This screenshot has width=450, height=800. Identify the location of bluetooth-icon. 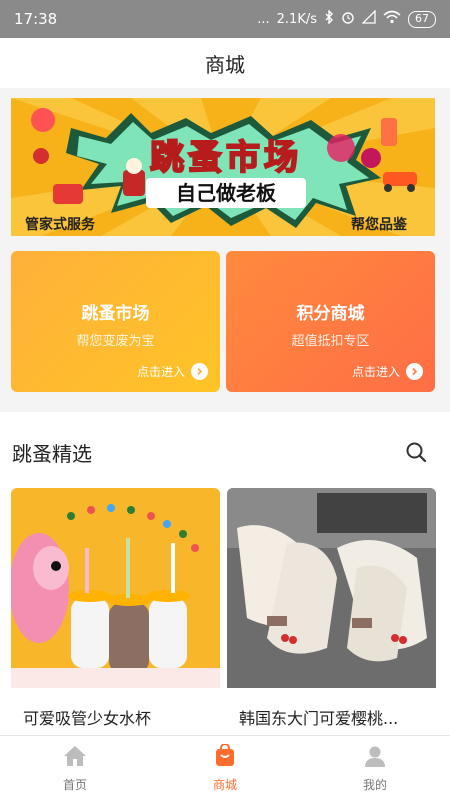
(329, 18).